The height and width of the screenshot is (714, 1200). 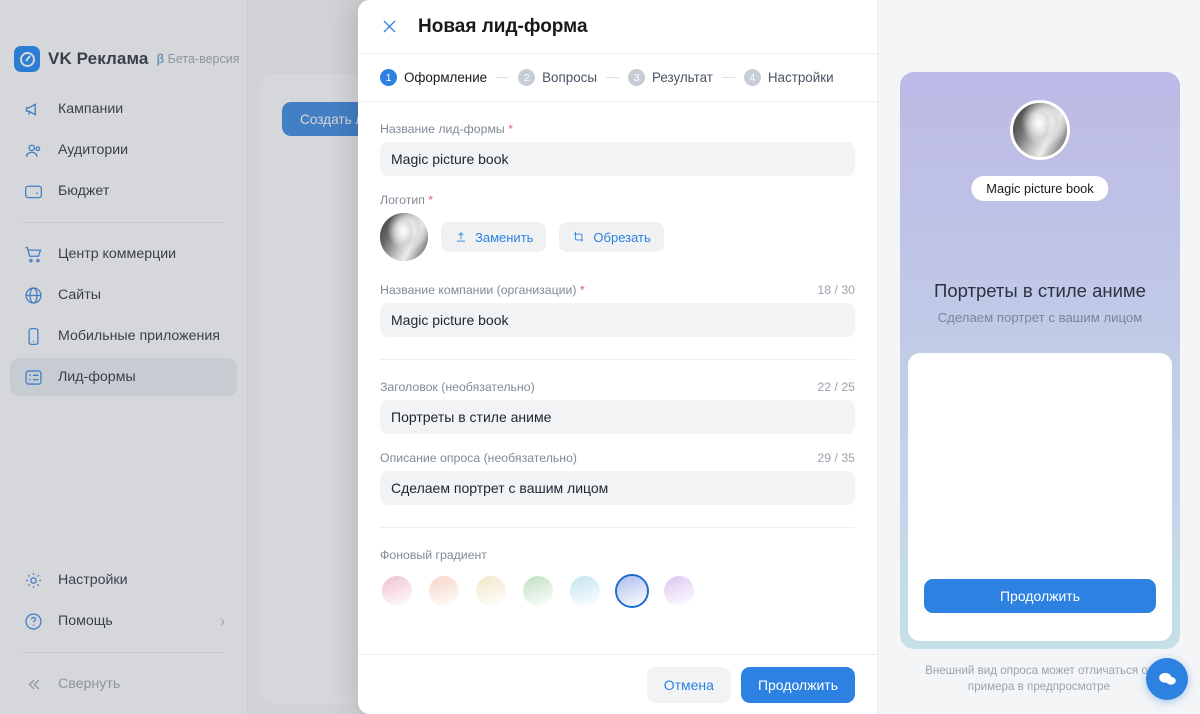 I want to click on step-1-design: 1 Оформление, so click(x=433, y=77).